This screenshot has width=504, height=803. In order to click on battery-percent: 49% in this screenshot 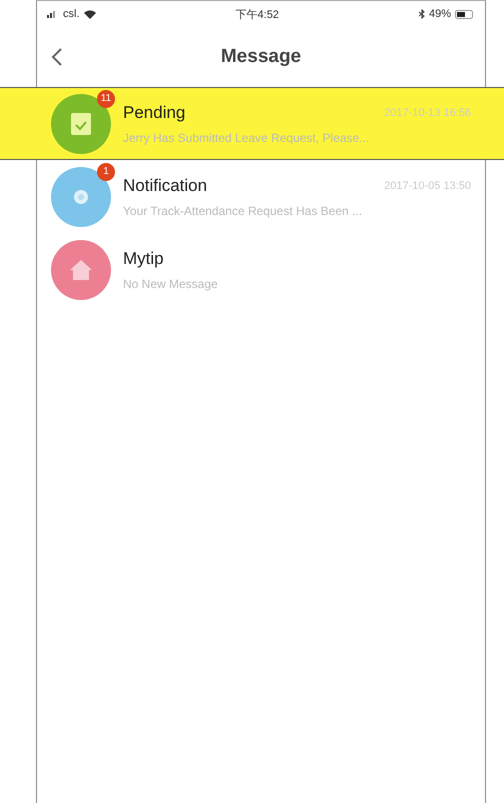, I will do `click(439, 14)`.